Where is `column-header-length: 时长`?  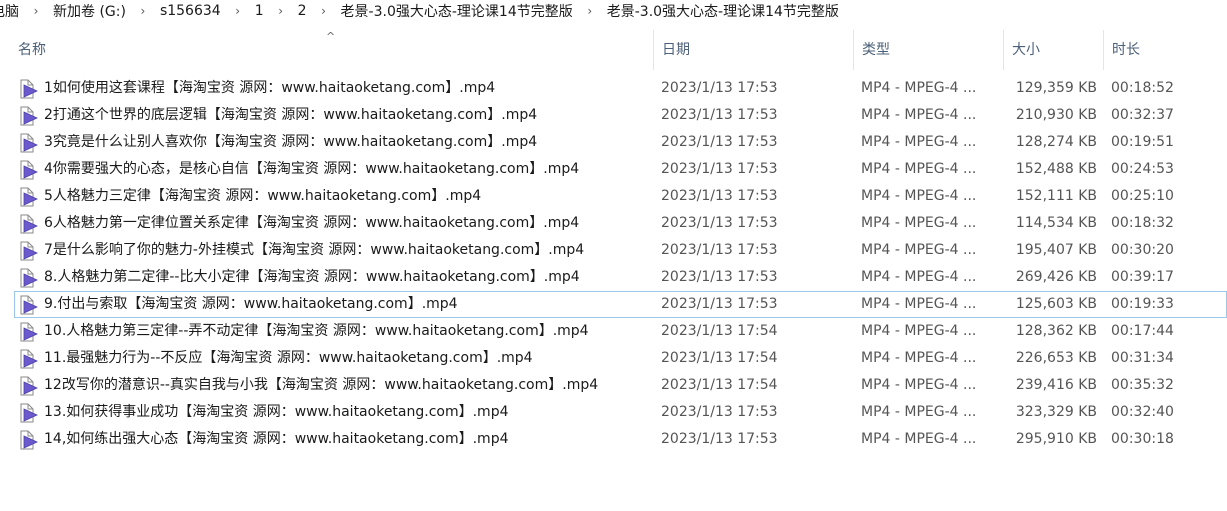
column-header-length: 时长 is located at coordinates (1165, 50).